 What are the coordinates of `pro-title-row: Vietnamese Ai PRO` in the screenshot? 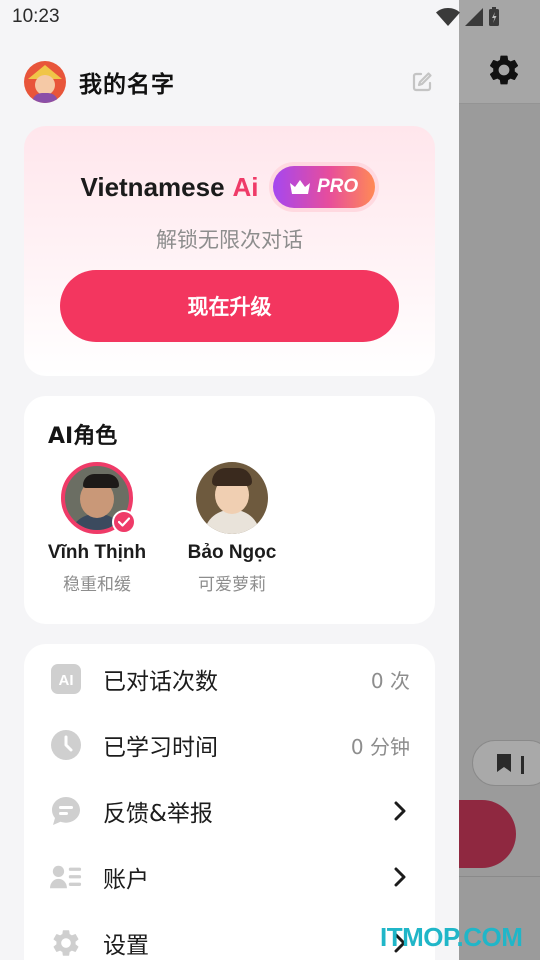 It's located at (229, 187).